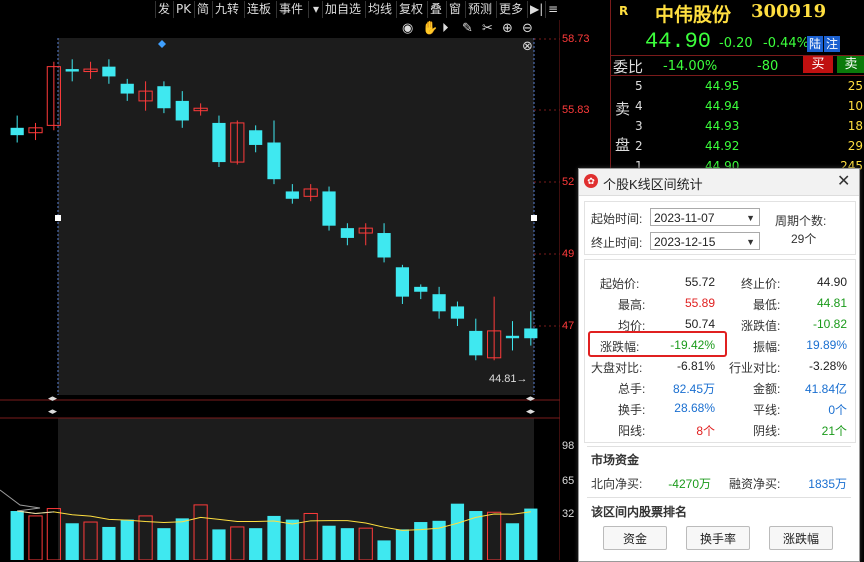  What do you see at coordinates (843, 181) in the screenshot?
I see `close-icon: ✕` at bounding box center [843, 181].